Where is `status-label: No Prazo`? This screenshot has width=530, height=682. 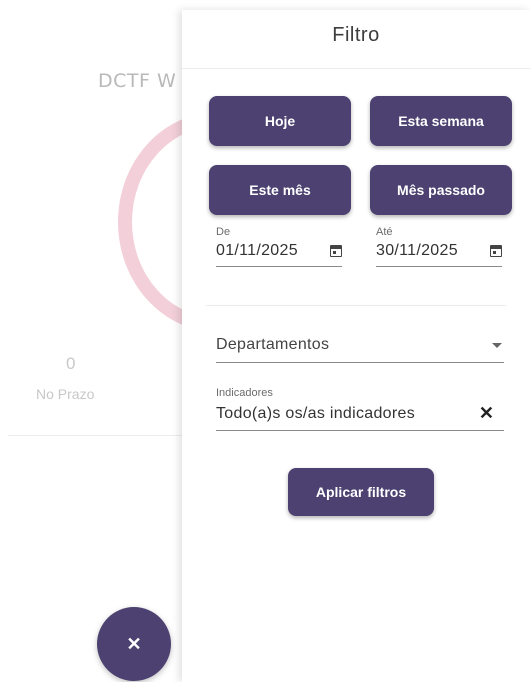 status-label: No Prazo is located at coordinates (65, 394).